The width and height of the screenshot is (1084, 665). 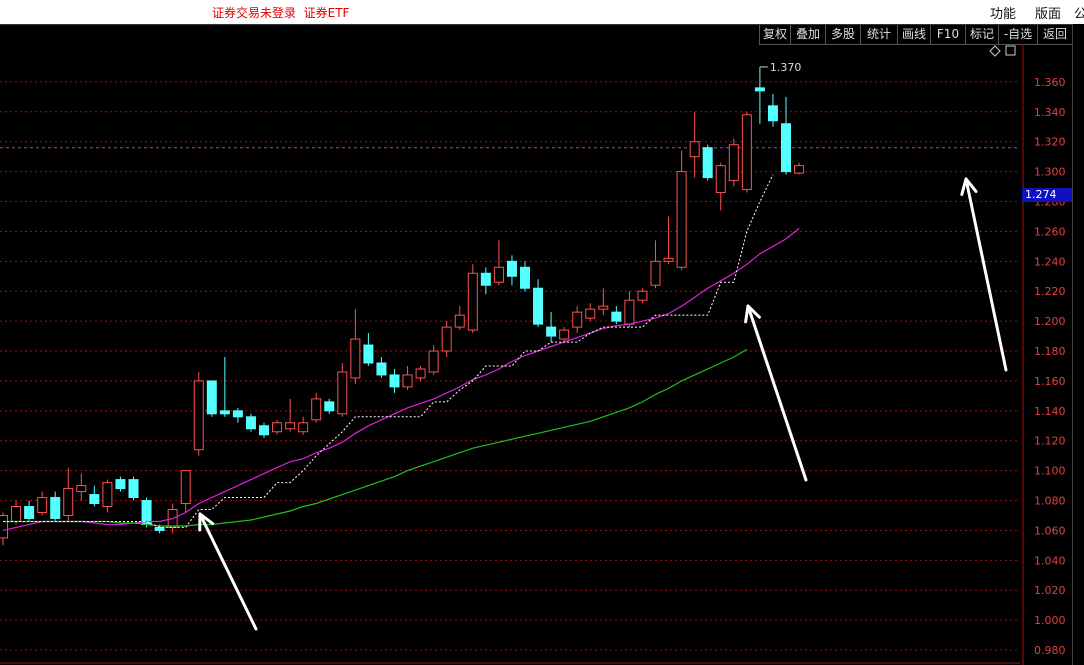 I want to click on y-tick-label: 1.240, so click(x=1050, y=261).